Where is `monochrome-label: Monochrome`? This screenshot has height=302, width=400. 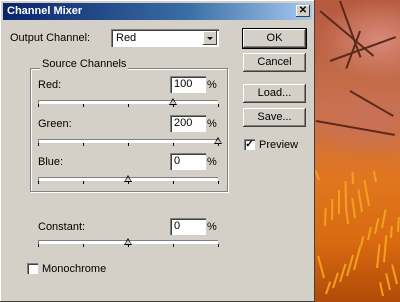 monochrome-label: Monochrome is located at coordinates (74, 269).